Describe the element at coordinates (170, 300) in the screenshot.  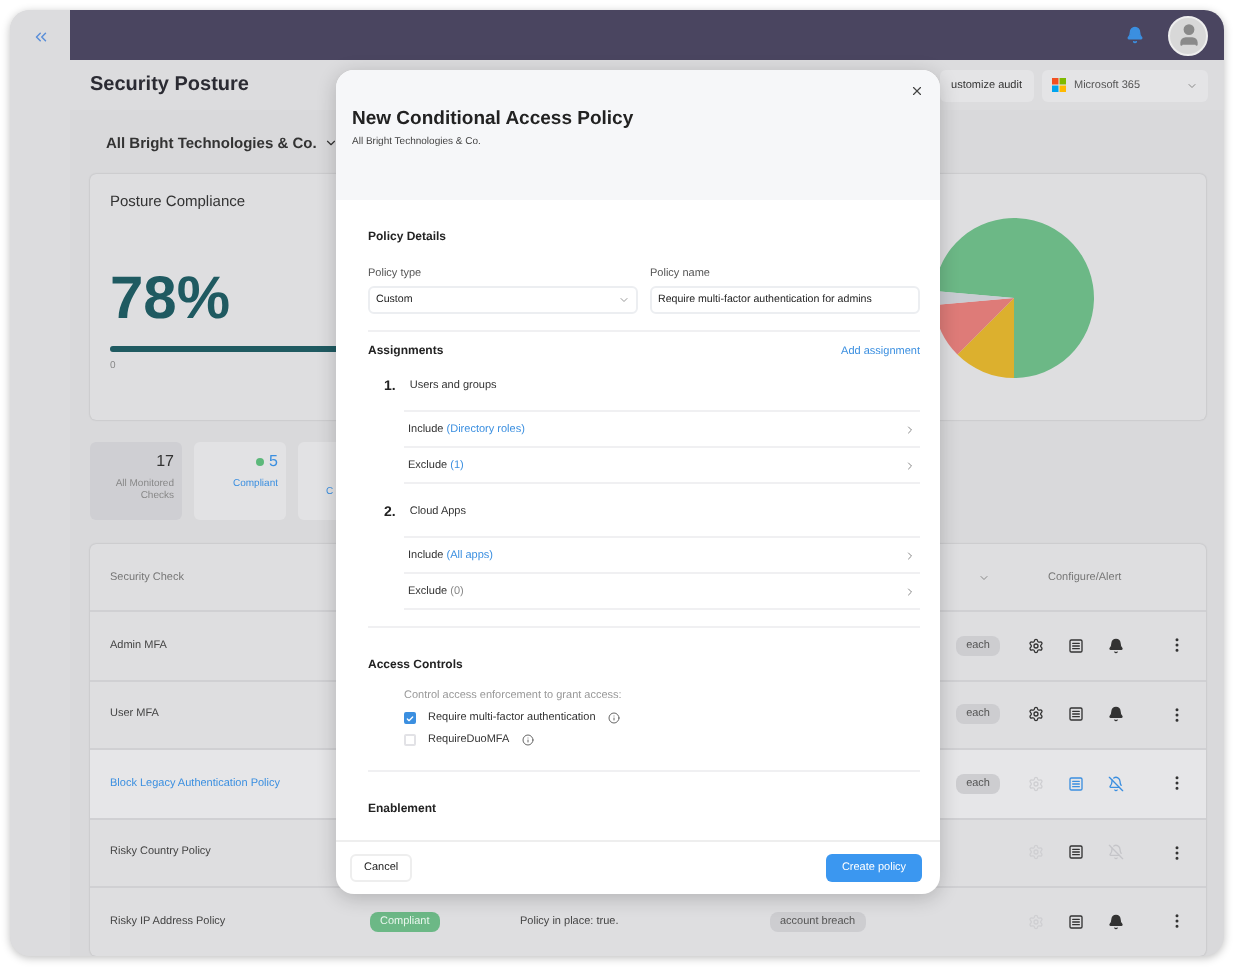
I see `compliance-percentage: 78%` at that location.